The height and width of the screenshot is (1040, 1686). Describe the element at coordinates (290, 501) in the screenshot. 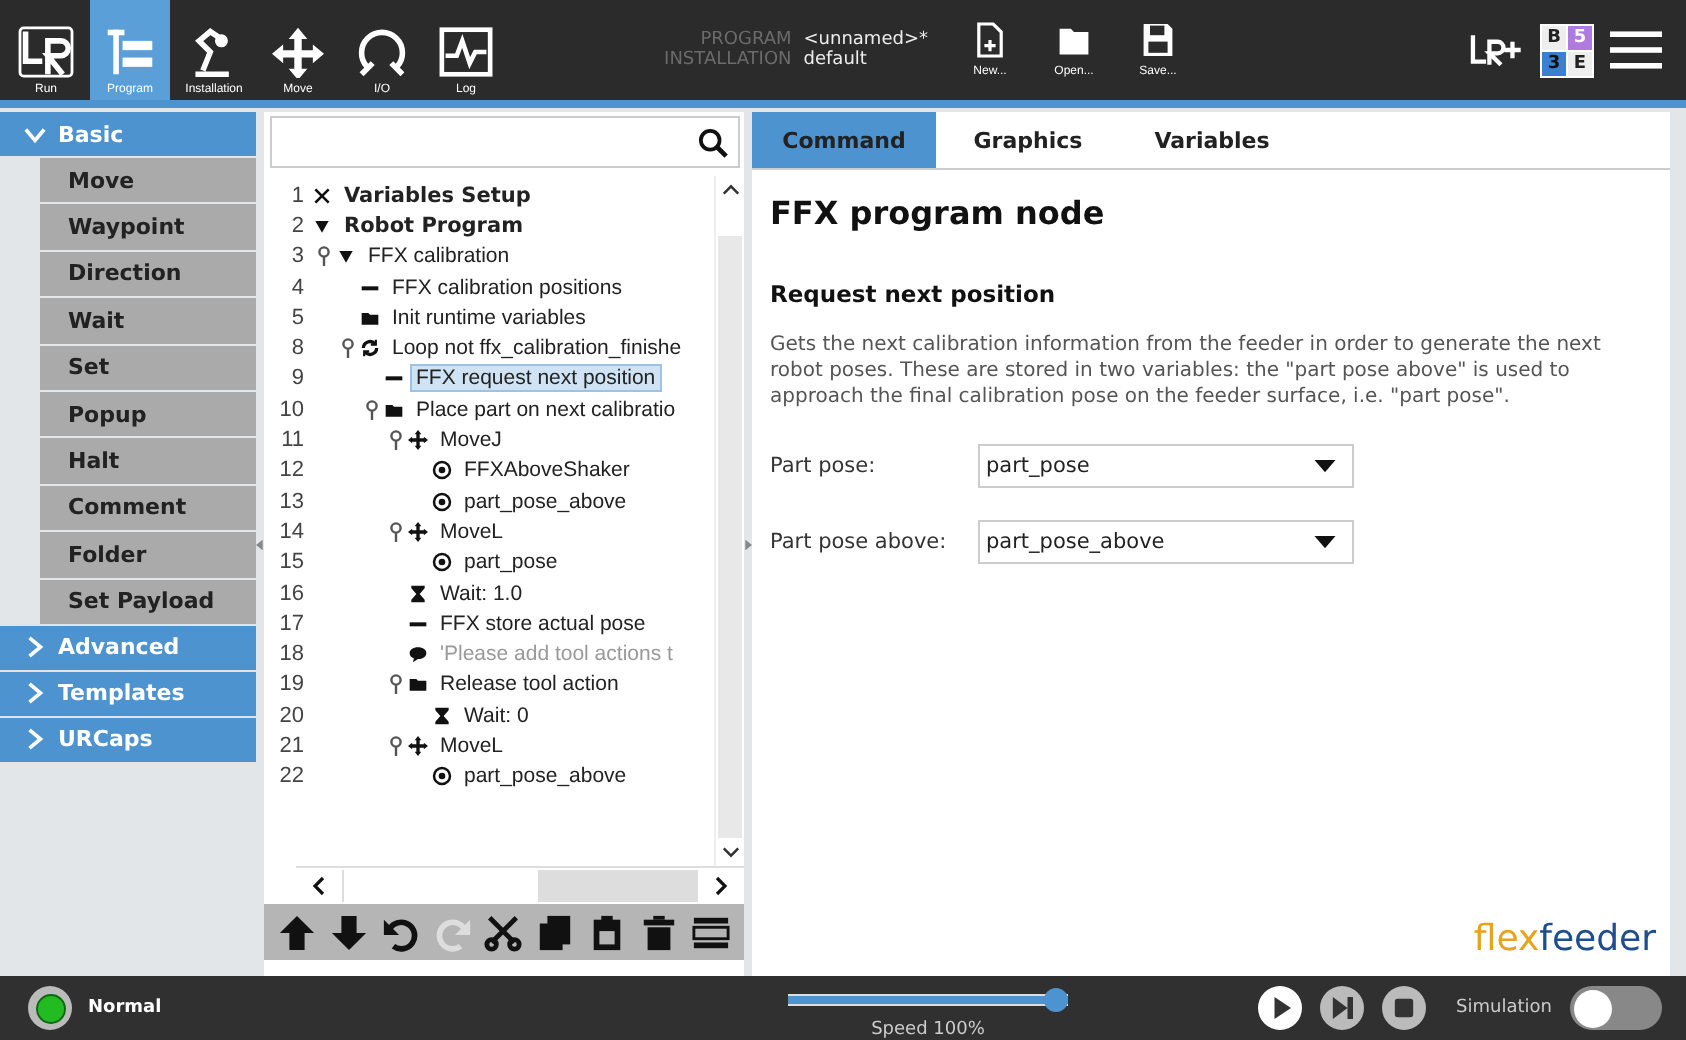

I see `line-number: 13` at that location.